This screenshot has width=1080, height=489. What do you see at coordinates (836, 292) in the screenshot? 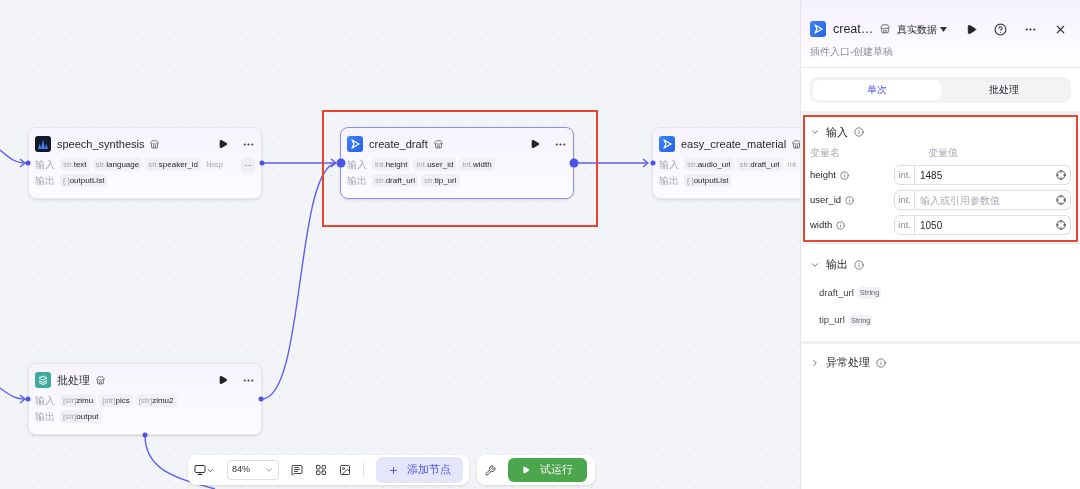
I see `output-name: draft_url` at bounding box center [836, 292].